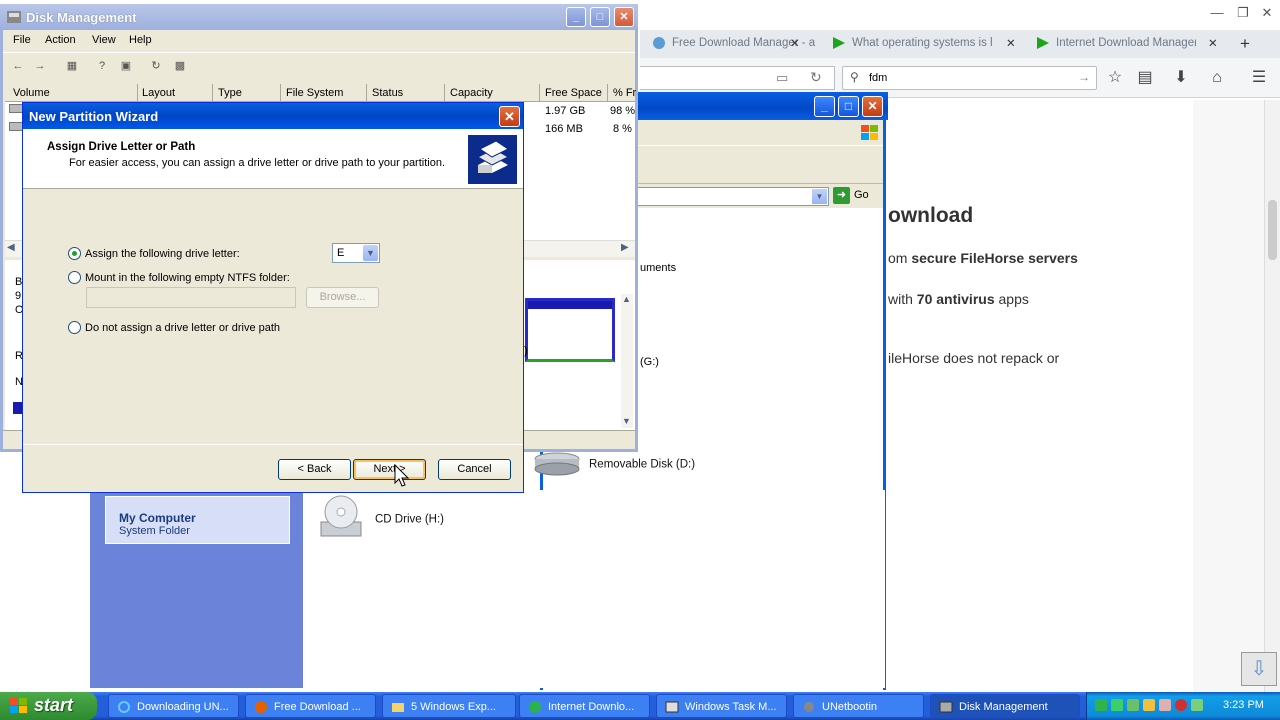 This screenshot has width=1280, height=720. I want to click on col-status: Status, so click(387, 93).